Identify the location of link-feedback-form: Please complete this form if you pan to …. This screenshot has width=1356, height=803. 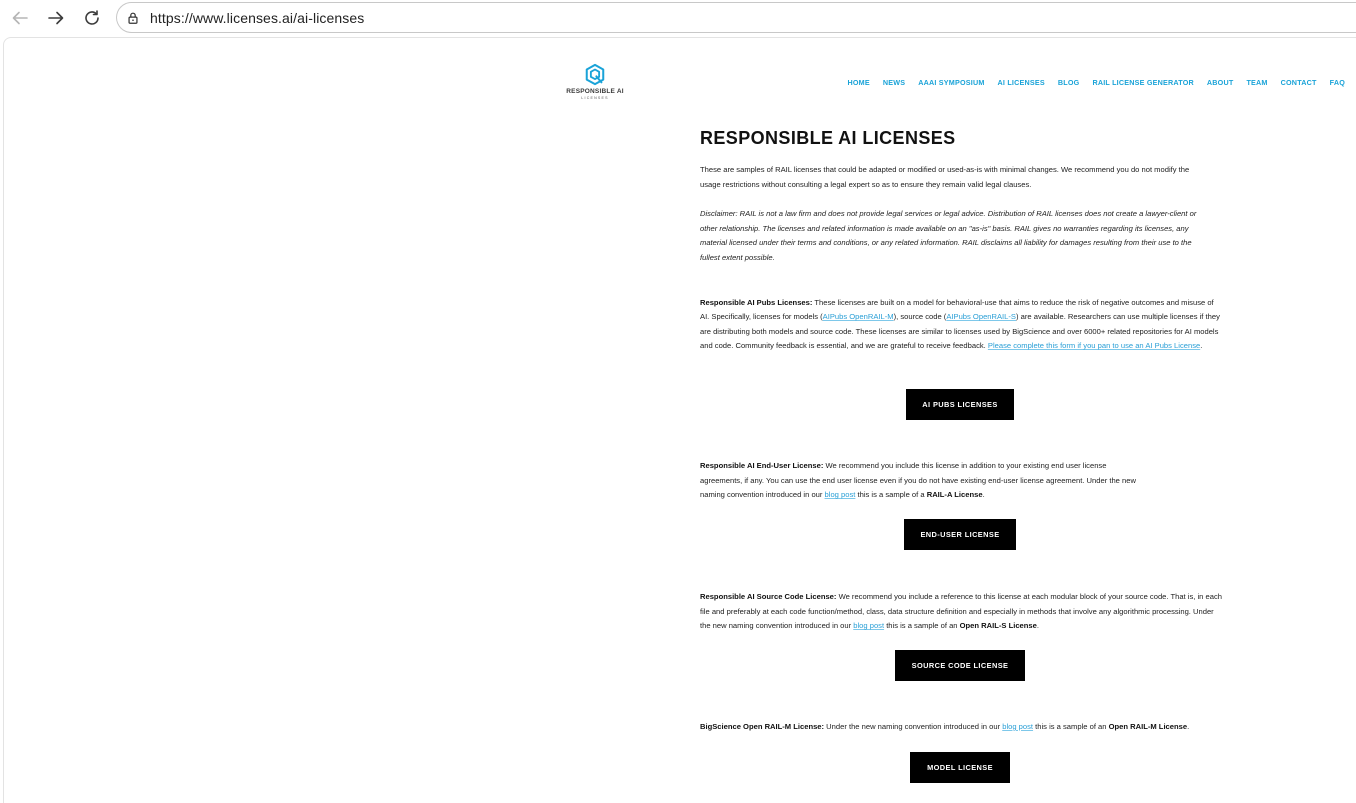
(1094, 345).